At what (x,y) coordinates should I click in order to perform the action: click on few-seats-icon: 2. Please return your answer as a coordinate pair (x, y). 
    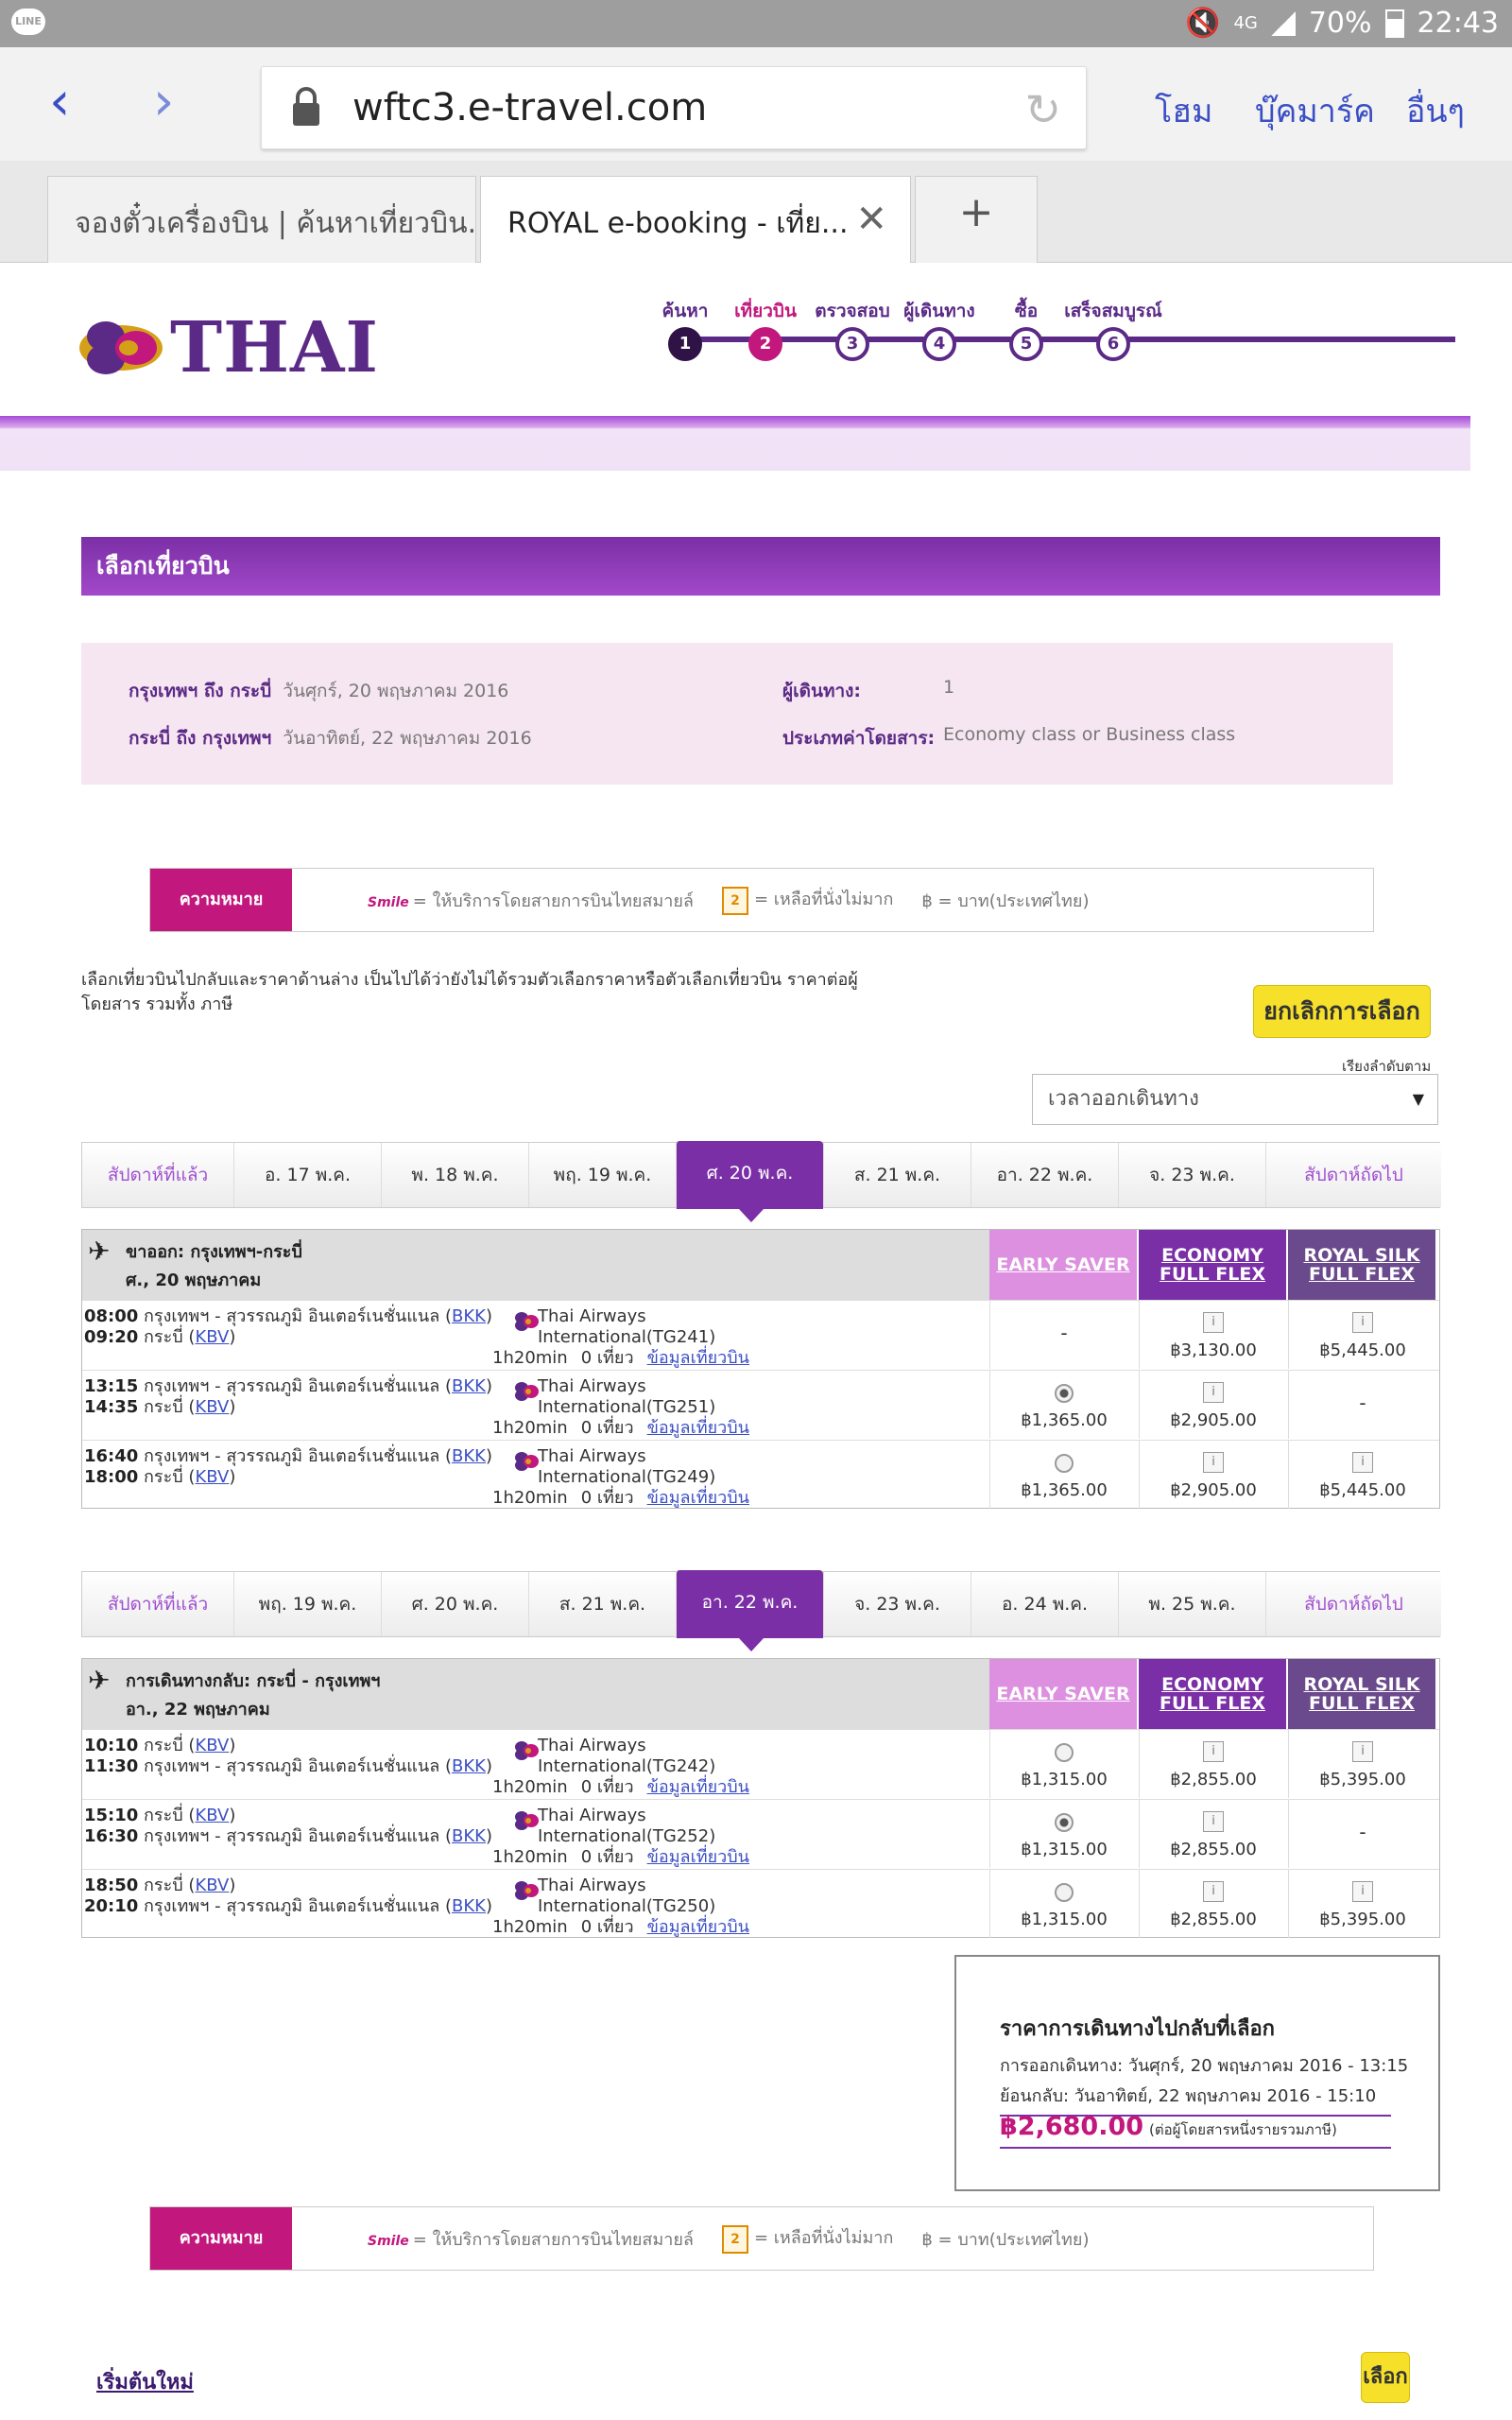
    Looking at the image, I should click on (734, 901).